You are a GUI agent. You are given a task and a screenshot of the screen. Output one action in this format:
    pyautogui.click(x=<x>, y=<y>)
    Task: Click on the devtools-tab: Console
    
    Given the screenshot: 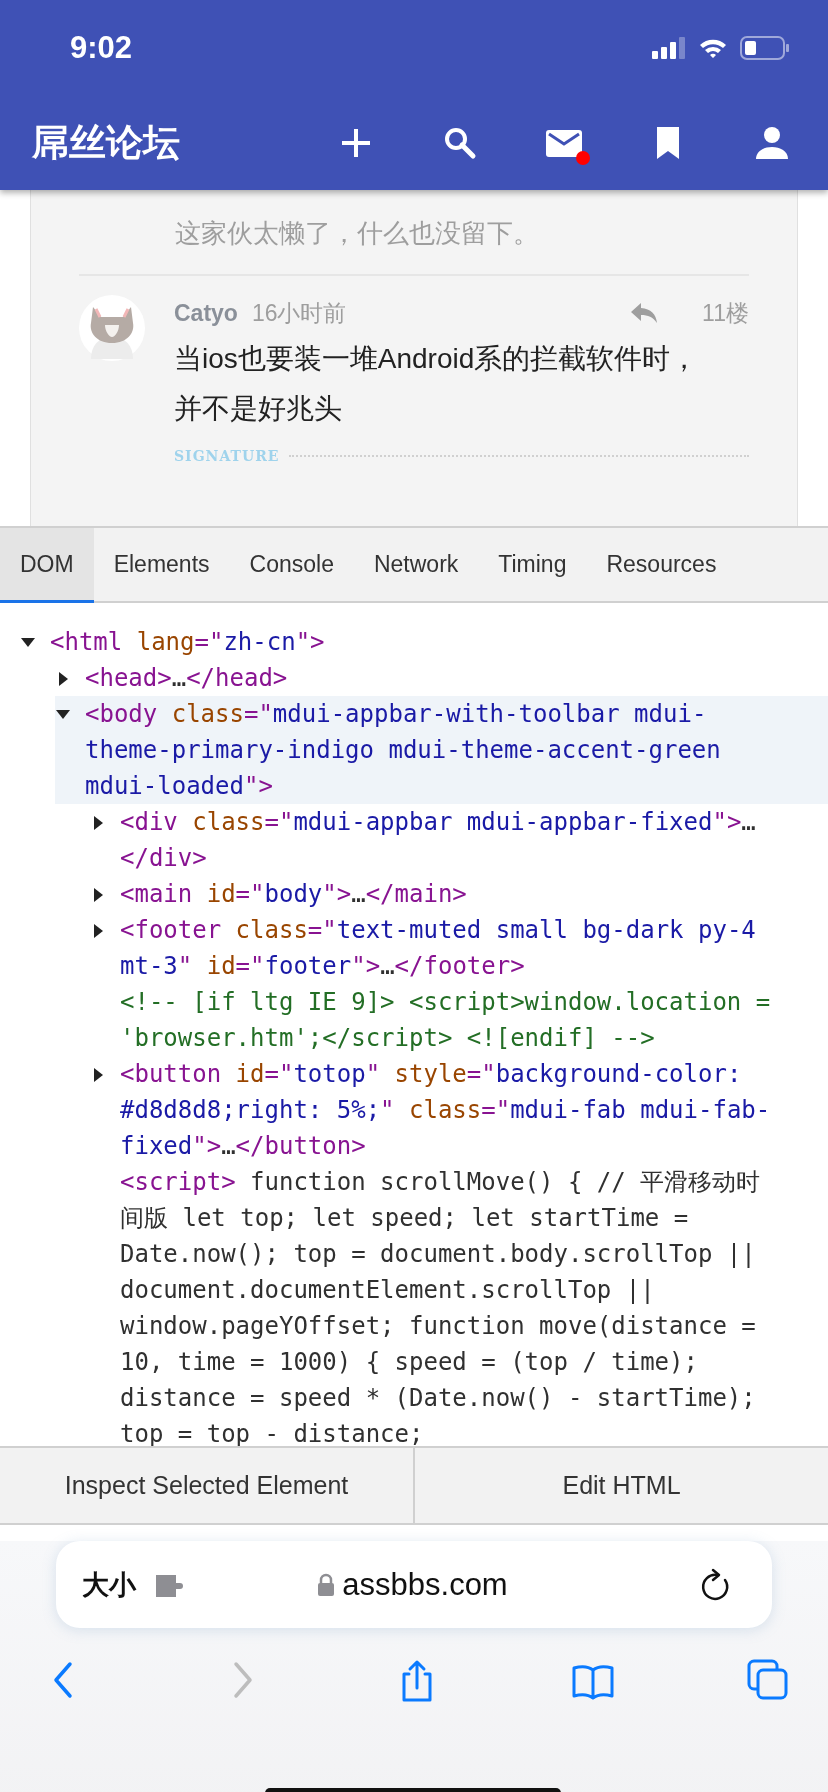 What is the action you would take?
    pyautogui.click(x=291, y=565)
    